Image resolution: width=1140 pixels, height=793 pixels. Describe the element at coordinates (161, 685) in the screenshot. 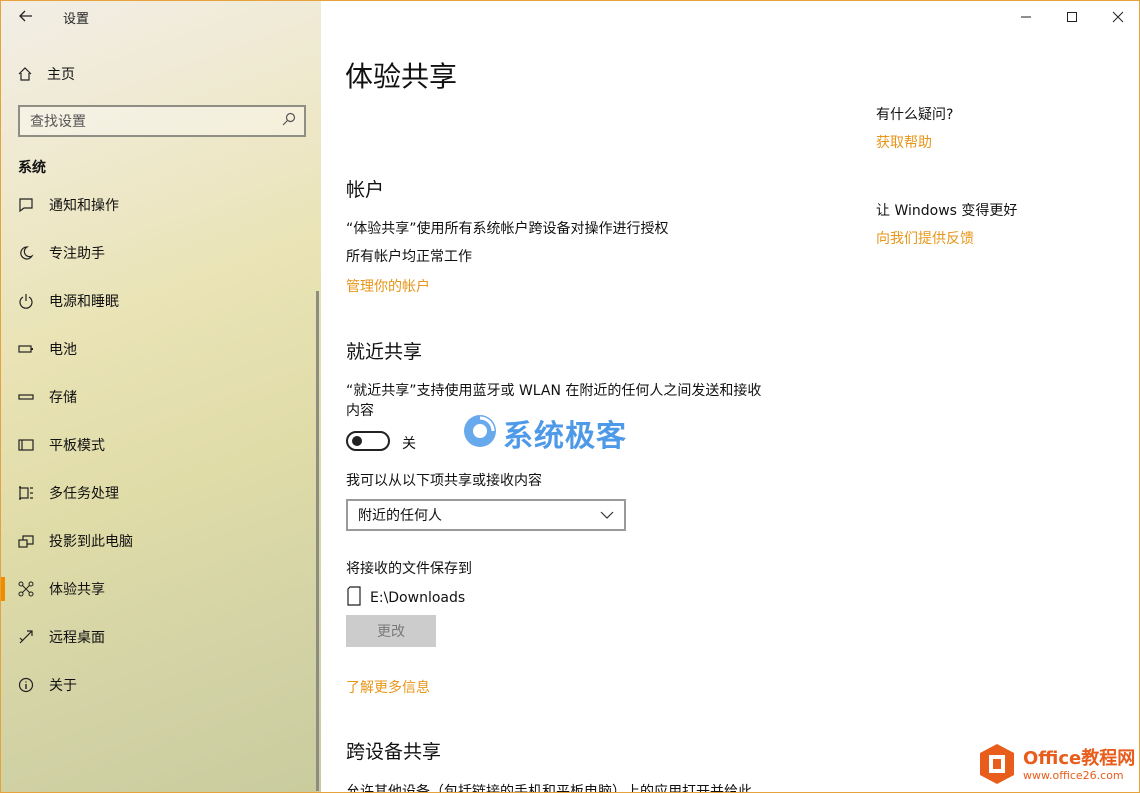

I see `sidebar-item-about: 关于` at that location.